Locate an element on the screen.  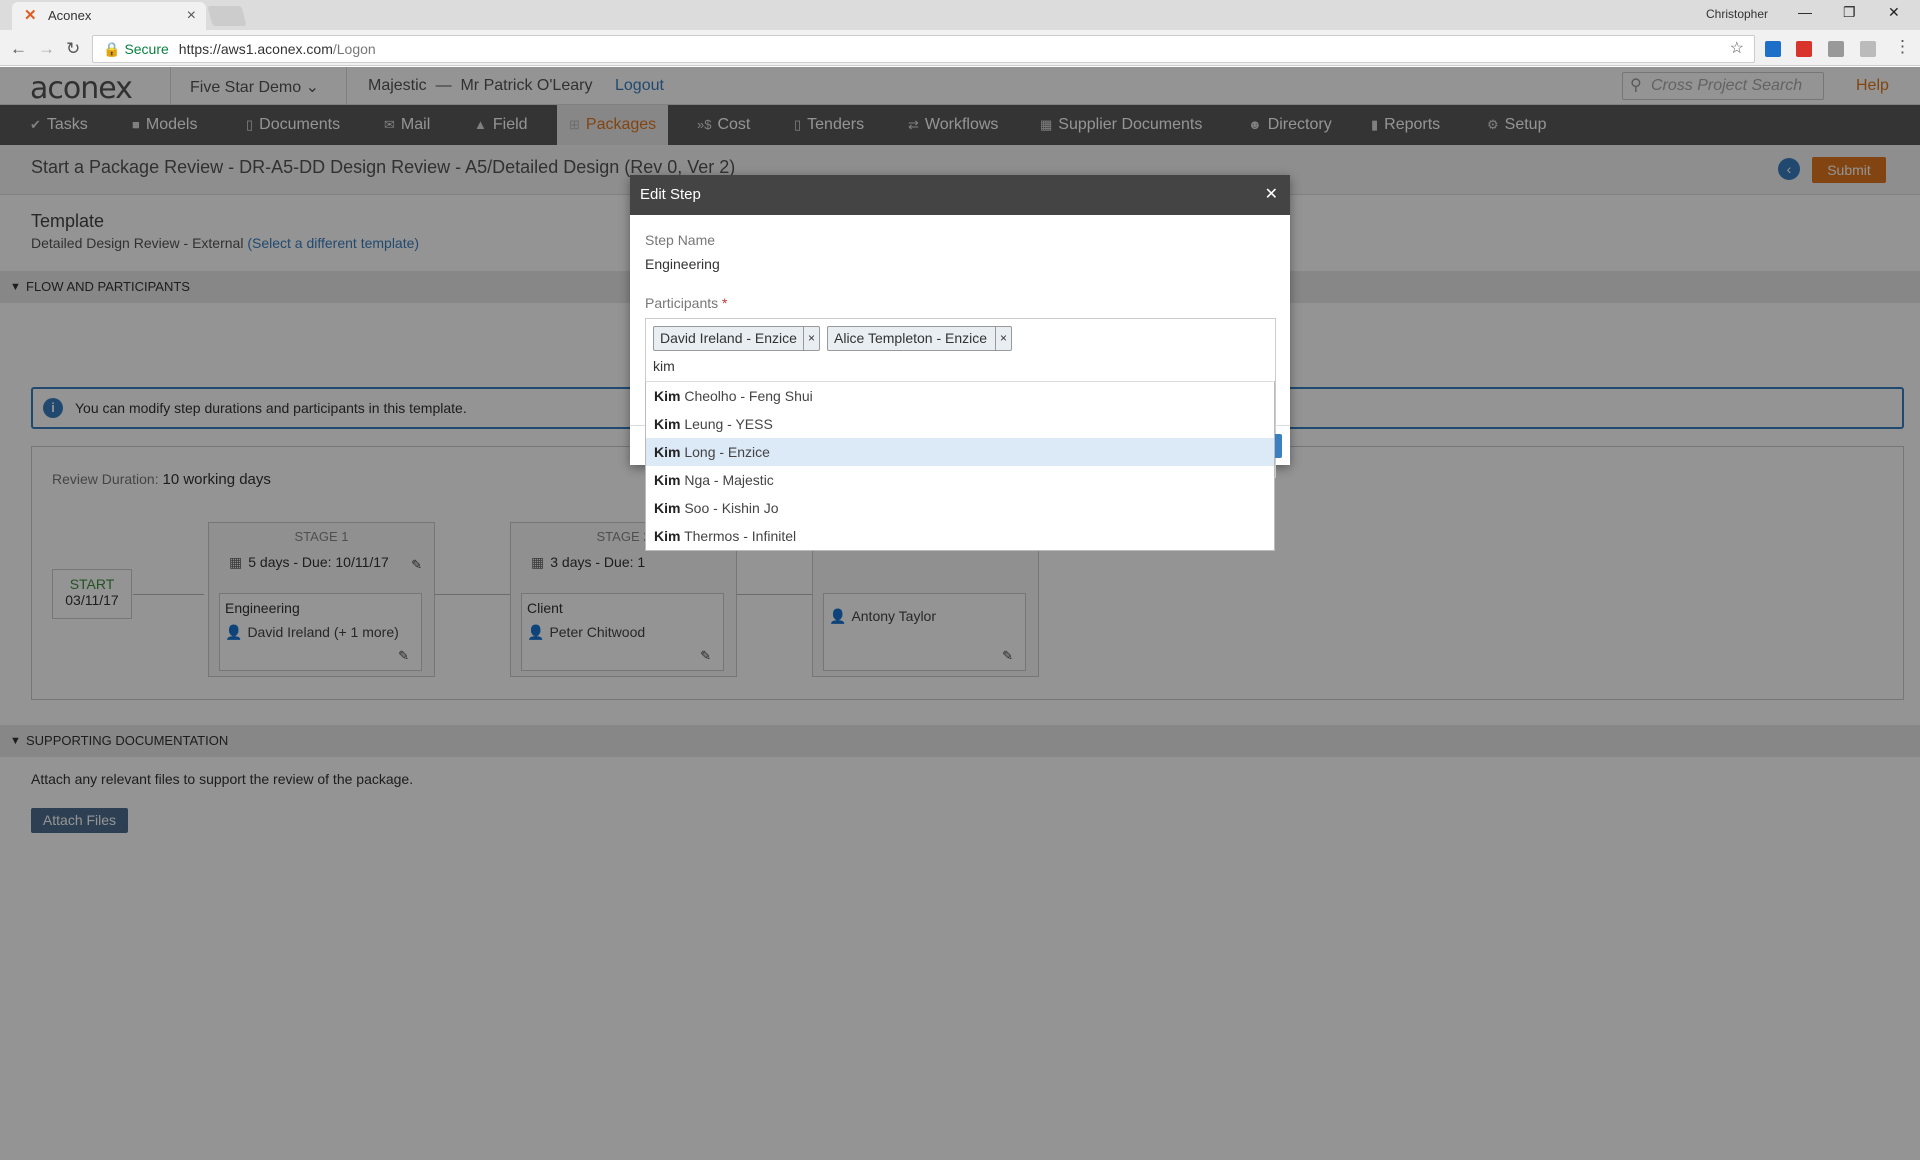
suggestion-item: Kim Soo - Kishin Jo is located at coordinates (960, 508).